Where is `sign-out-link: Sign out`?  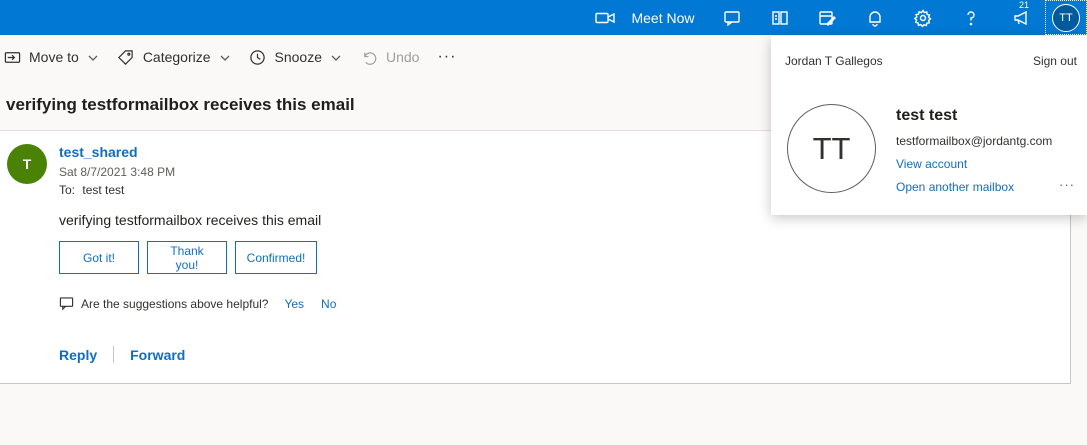 sign-out-link: Sign out is located at coordinates (1055, 61).